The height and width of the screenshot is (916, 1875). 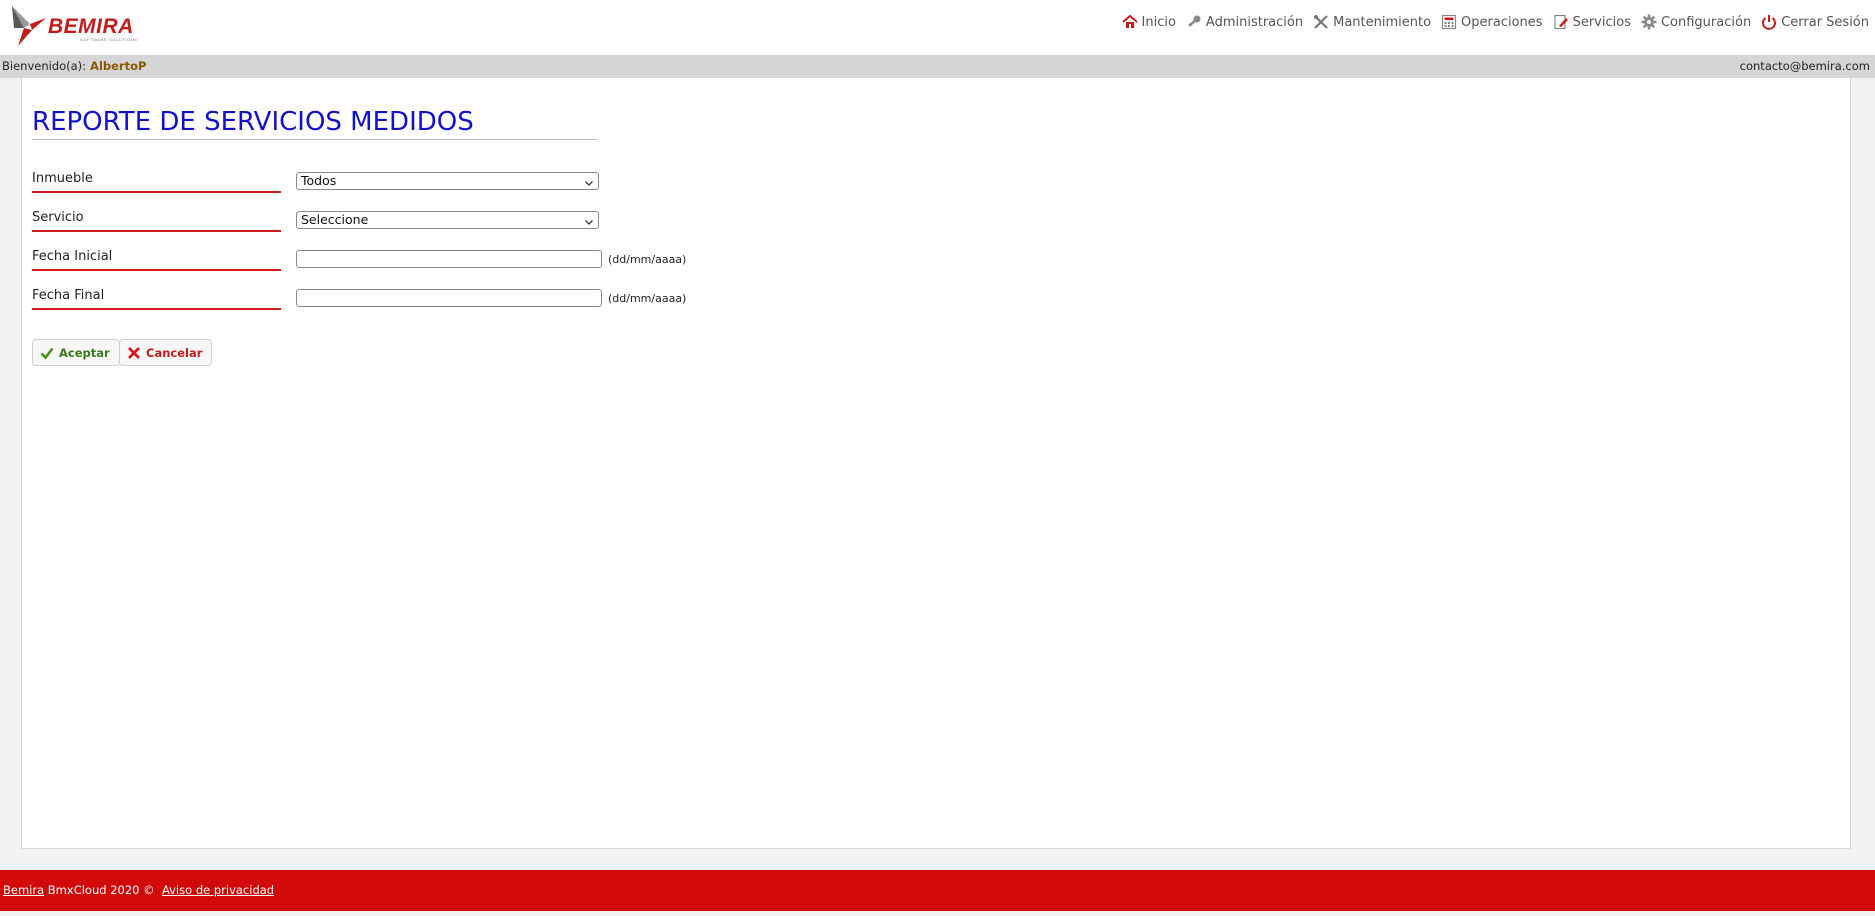 What do you see at coordinates (156, 259) in the screenshot?
I see `fecha-inicial-label: Fecha Inicial` at bounding box center [156, 259].